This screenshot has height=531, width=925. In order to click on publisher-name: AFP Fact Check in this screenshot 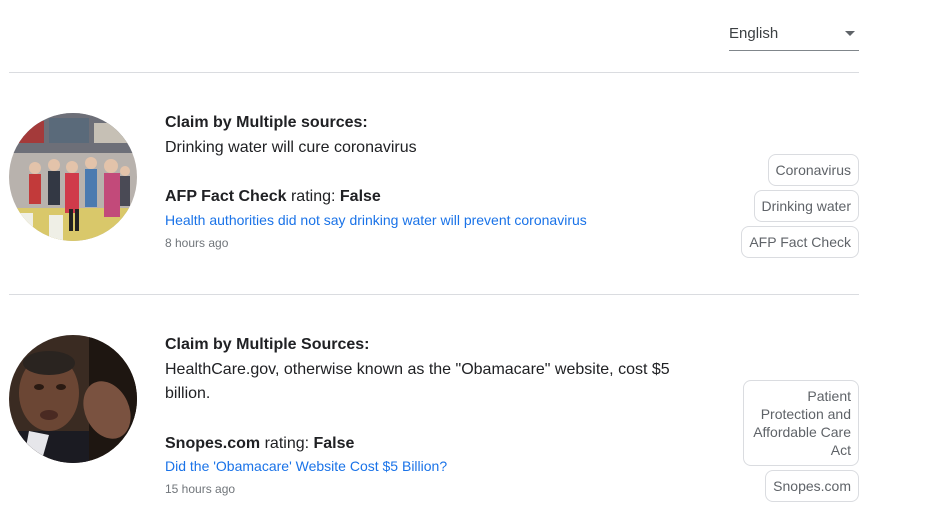, I will do `click(226, 196)`.